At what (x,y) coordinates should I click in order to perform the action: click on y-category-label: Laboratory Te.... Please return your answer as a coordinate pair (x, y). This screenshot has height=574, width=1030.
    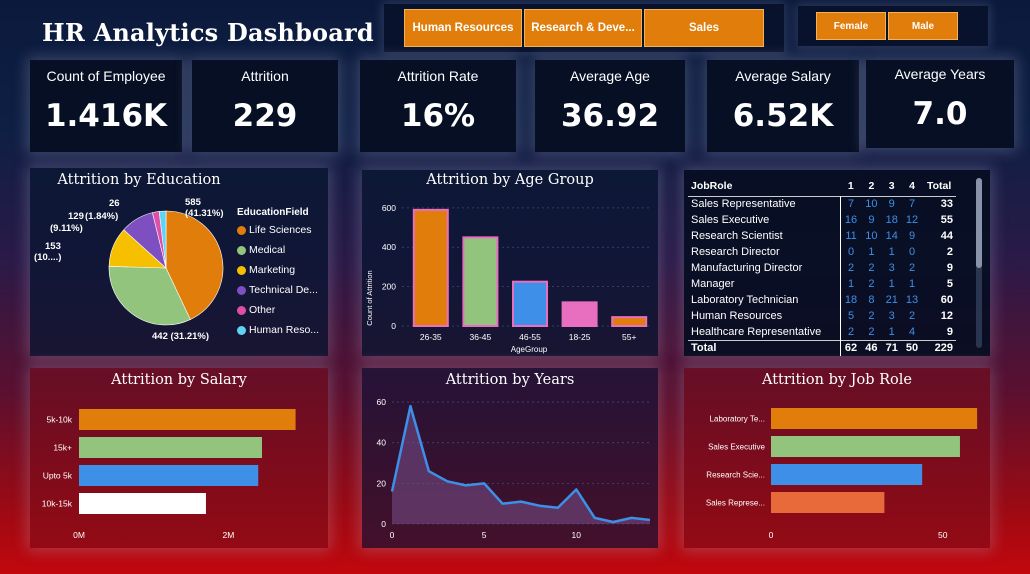
    Looking at the image, I should click on (737, 419).